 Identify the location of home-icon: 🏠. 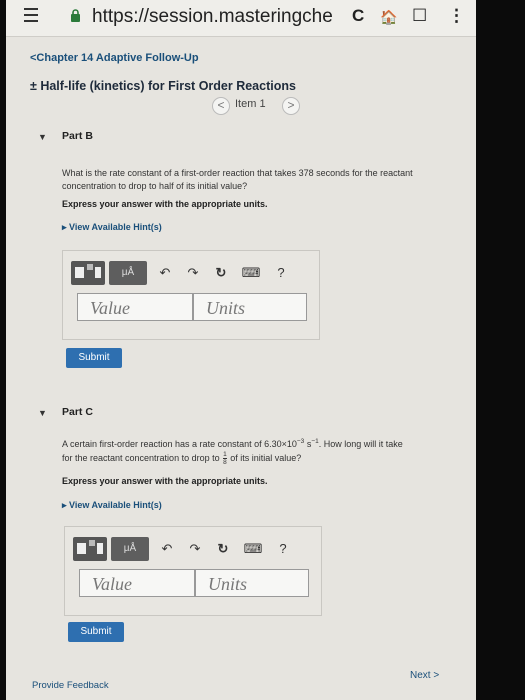
(388, 17).